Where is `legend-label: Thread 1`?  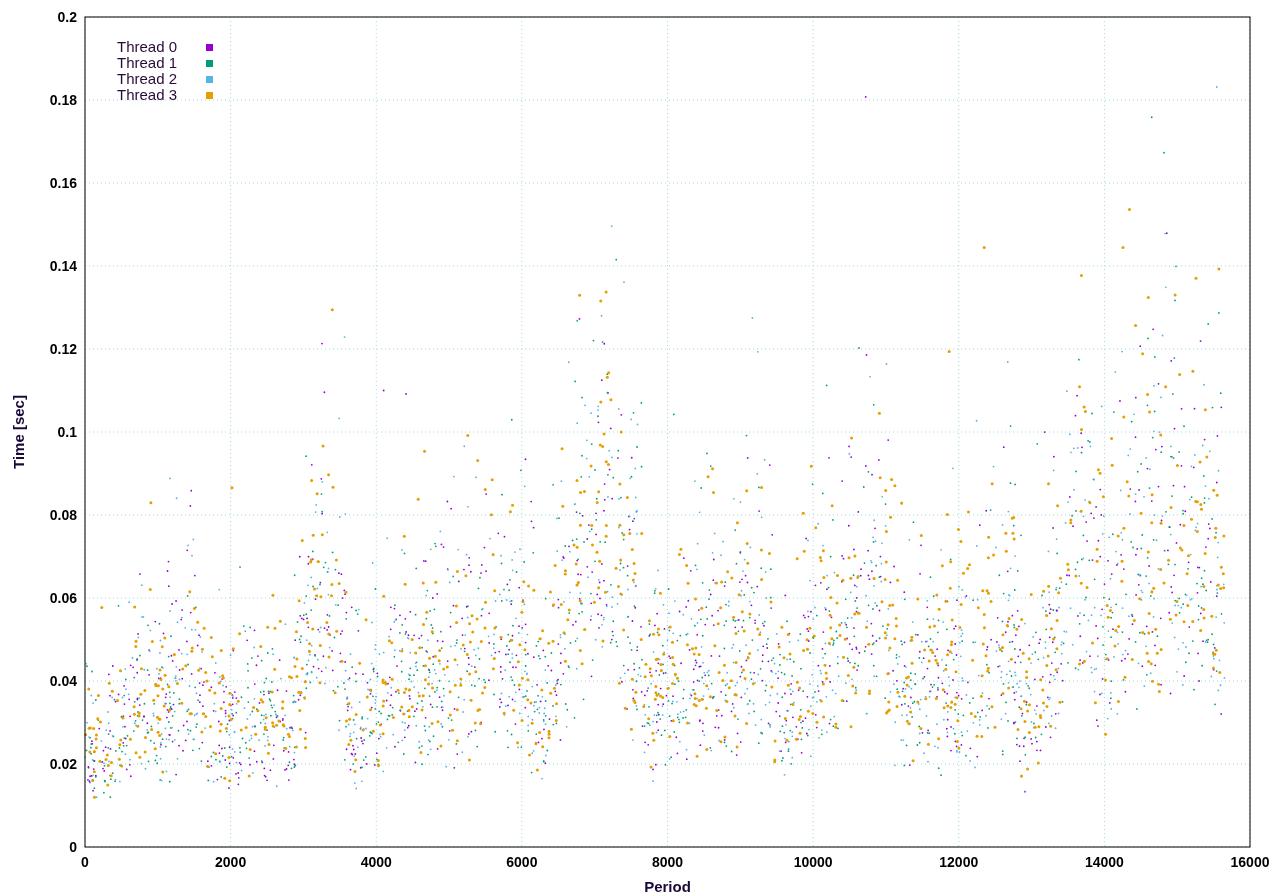
legend-label: Thread 1 is located at coordinates (147, 62).